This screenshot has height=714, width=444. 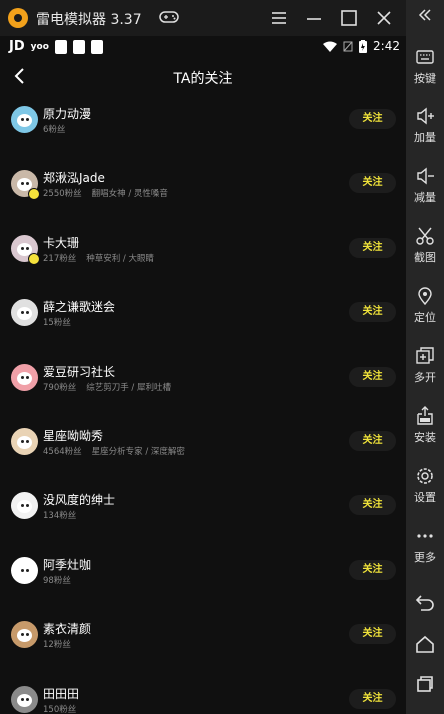 I want to click on user-name: 郑湫泓Jade, so click(x=74, y=177).